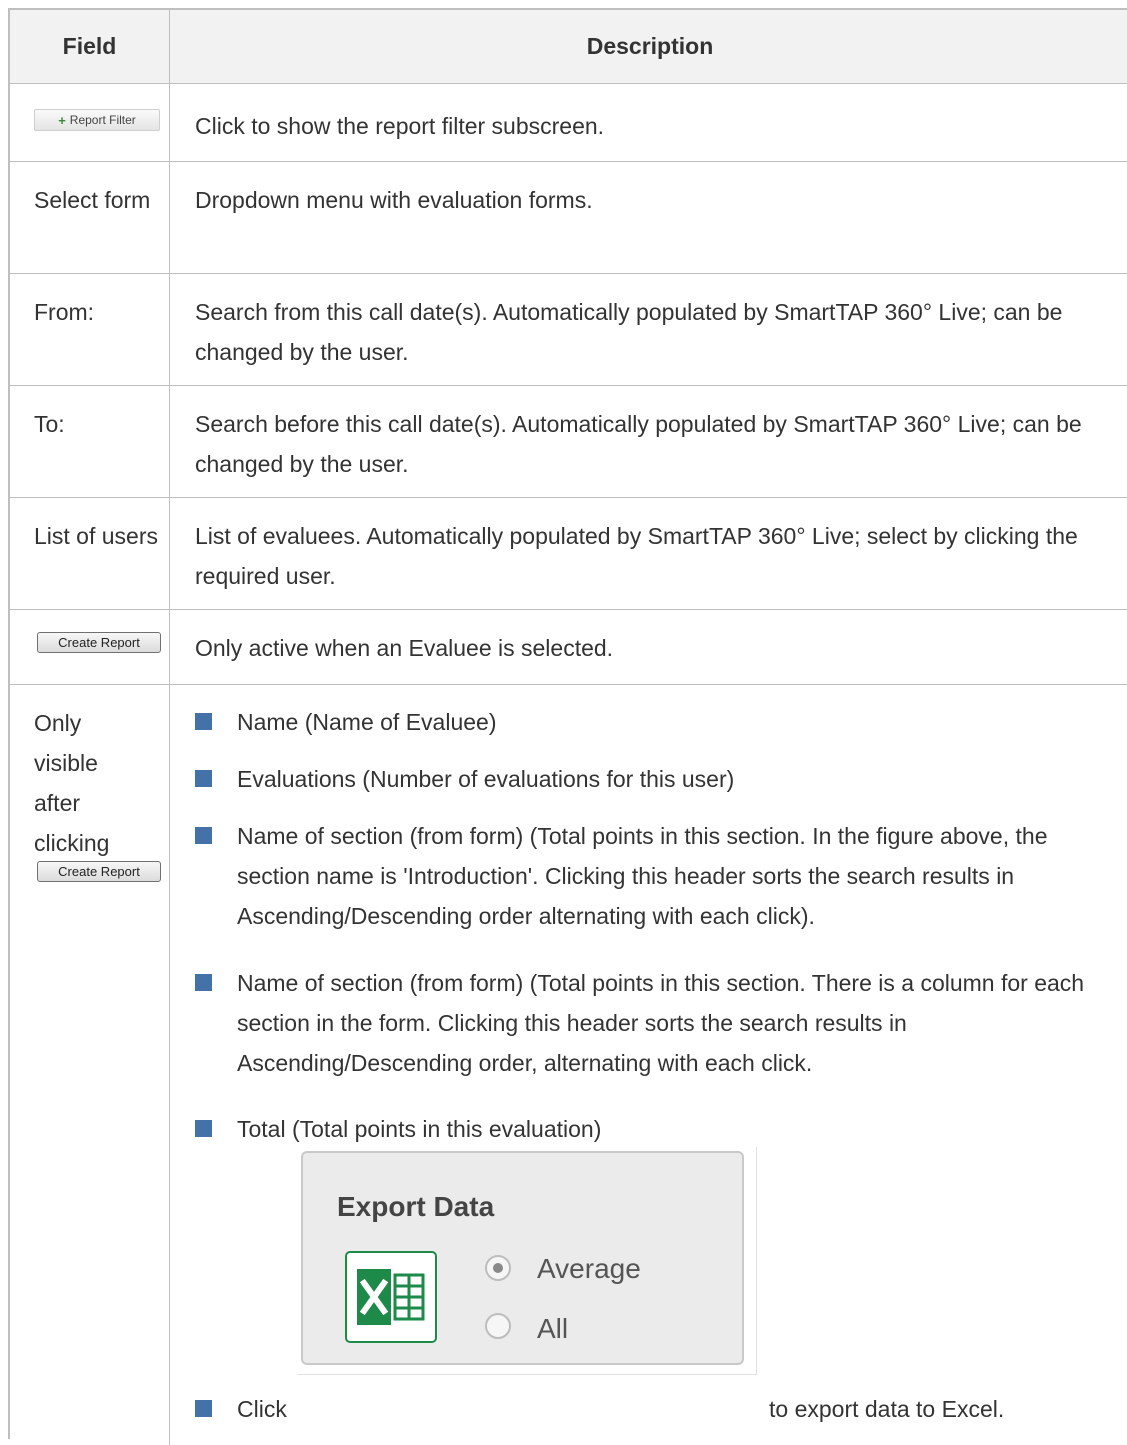  What do you see at coordinates (391, 1297) in the screenshot?
I see `excel-icon` at bounding box center [391, 1297].